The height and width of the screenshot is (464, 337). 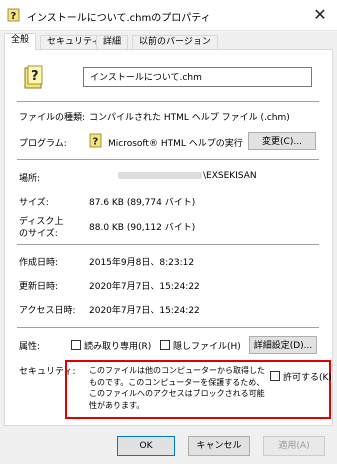 I want to click on size-label: サイズ:, so click(x=34, y=203).